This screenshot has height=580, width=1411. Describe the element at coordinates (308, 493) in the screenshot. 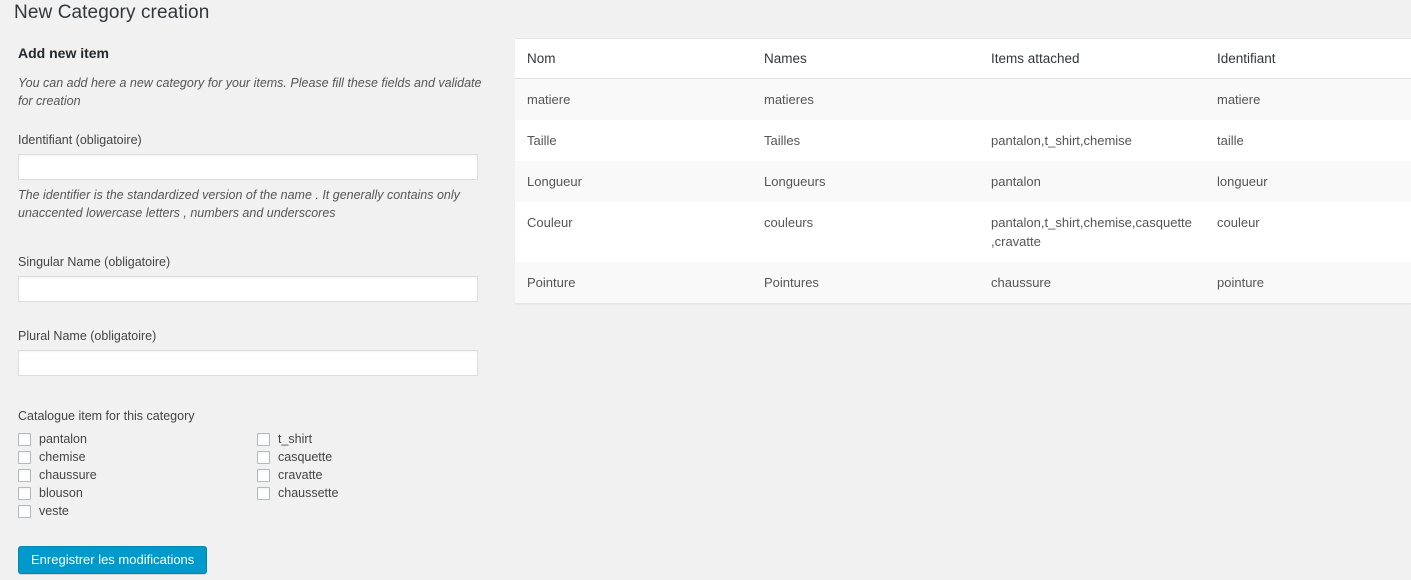

I see `checkbox-label: chaussette` at that location.